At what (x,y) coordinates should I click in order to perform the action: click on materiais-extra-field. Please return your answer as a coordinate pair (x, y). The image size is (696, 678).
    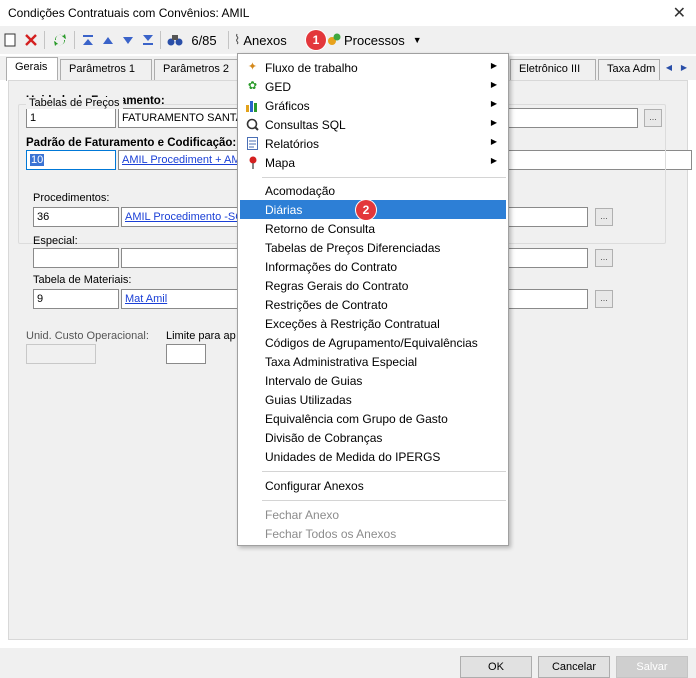
    Looking at the image, I should click on (548, 299).